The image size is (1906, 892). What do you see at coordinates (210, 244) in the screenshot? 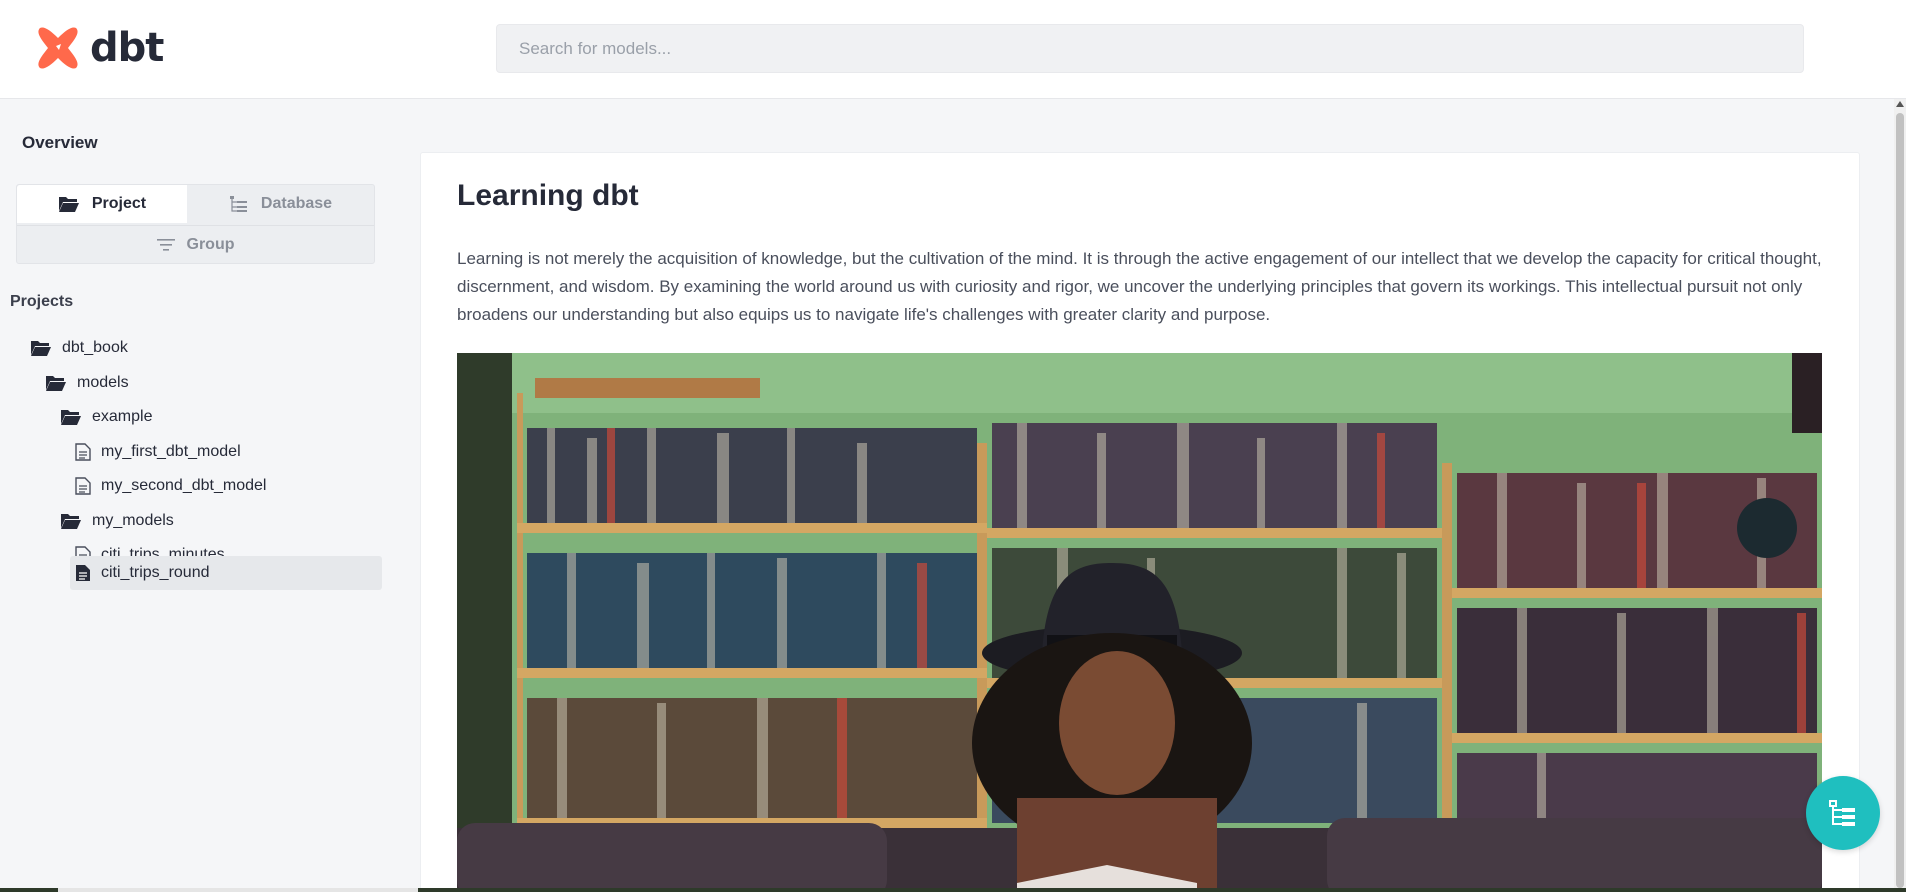
I see `tab-group-label: Group` at bounding box center [210, 244].